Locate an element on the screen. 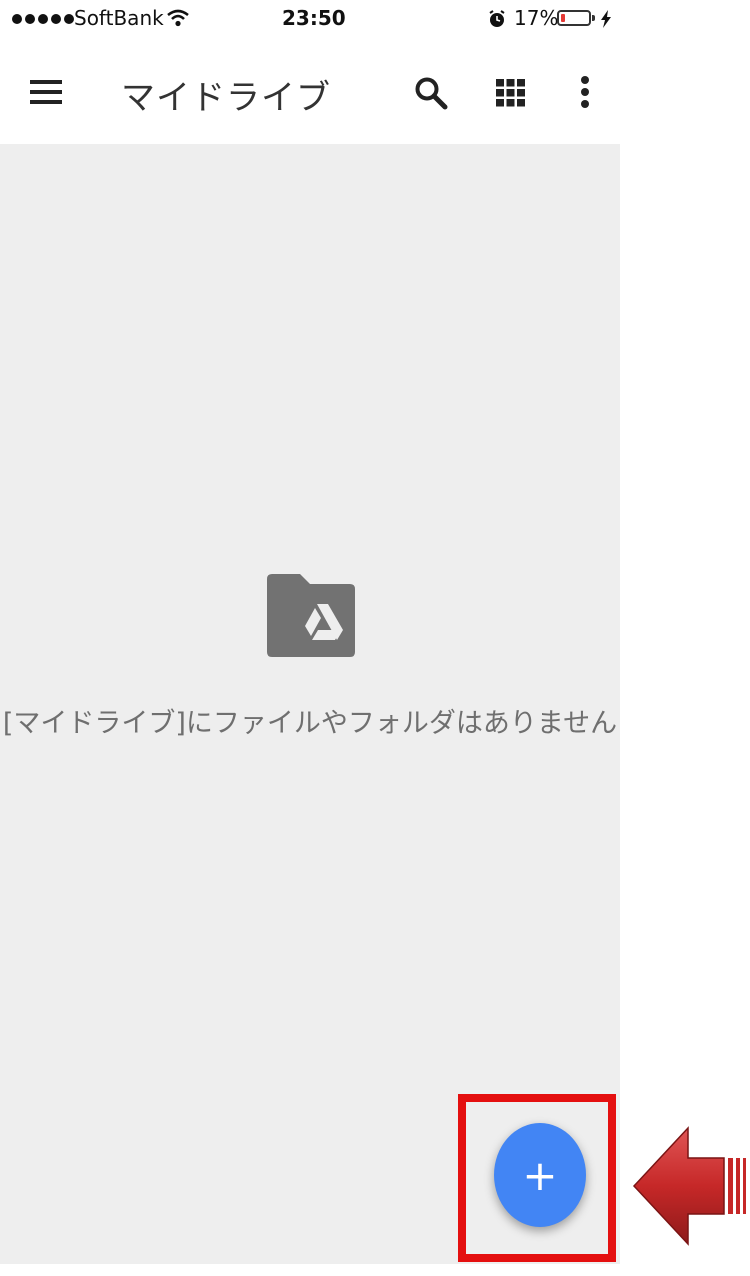  app-bar: マイドライブ is located at coordinates (310, 92).